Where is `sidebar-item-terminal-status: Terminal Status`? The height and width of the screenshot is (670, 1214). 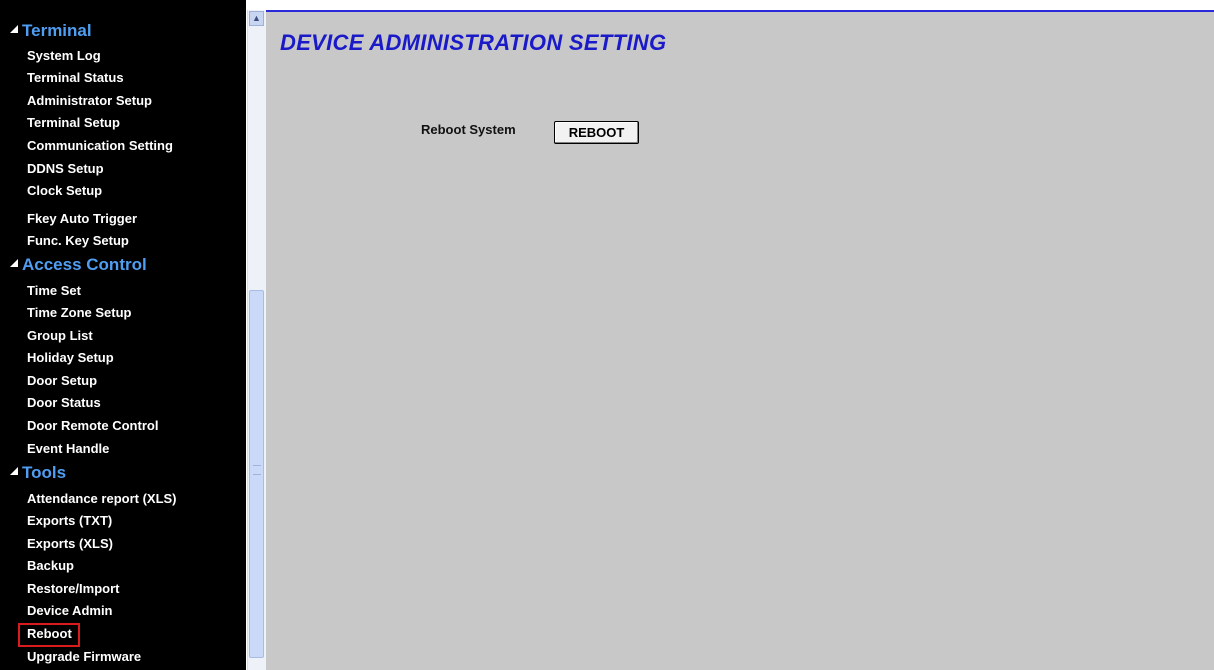 sidebar-item-terminal-status: Terminal Status is located at coordinates (75, 78).